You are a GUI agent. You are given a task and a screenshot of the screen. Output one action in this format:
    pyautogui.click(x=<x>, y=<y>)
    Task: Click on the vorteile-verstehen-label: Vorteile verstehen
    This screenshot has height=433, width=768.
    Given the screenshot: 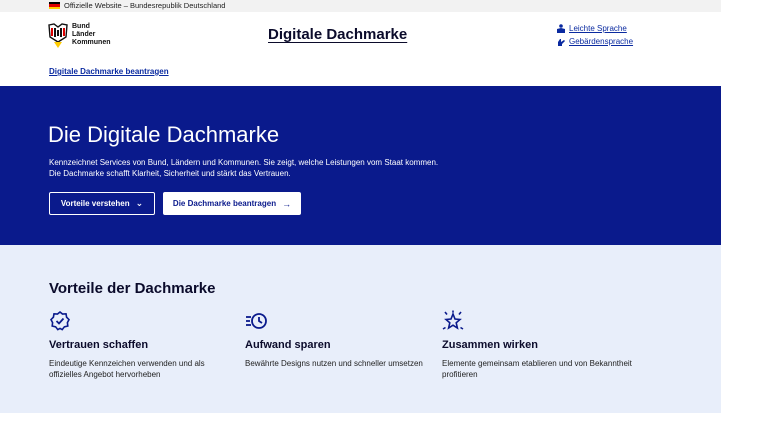 What is the action you would take?
    pyautogui.click(x=95, y=203)
    